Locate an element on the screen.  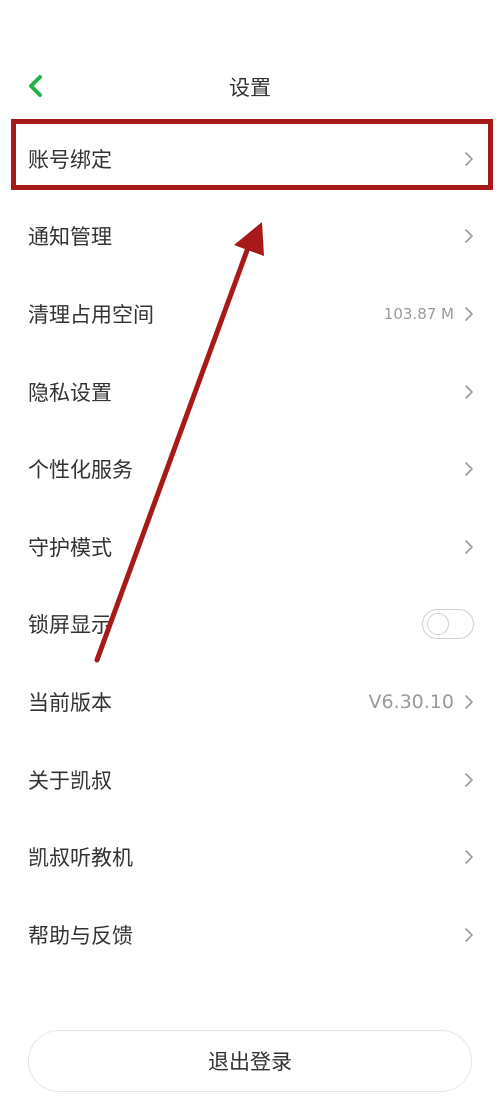
logout-button: 退出登录 is located at coordinates (250, 1061).